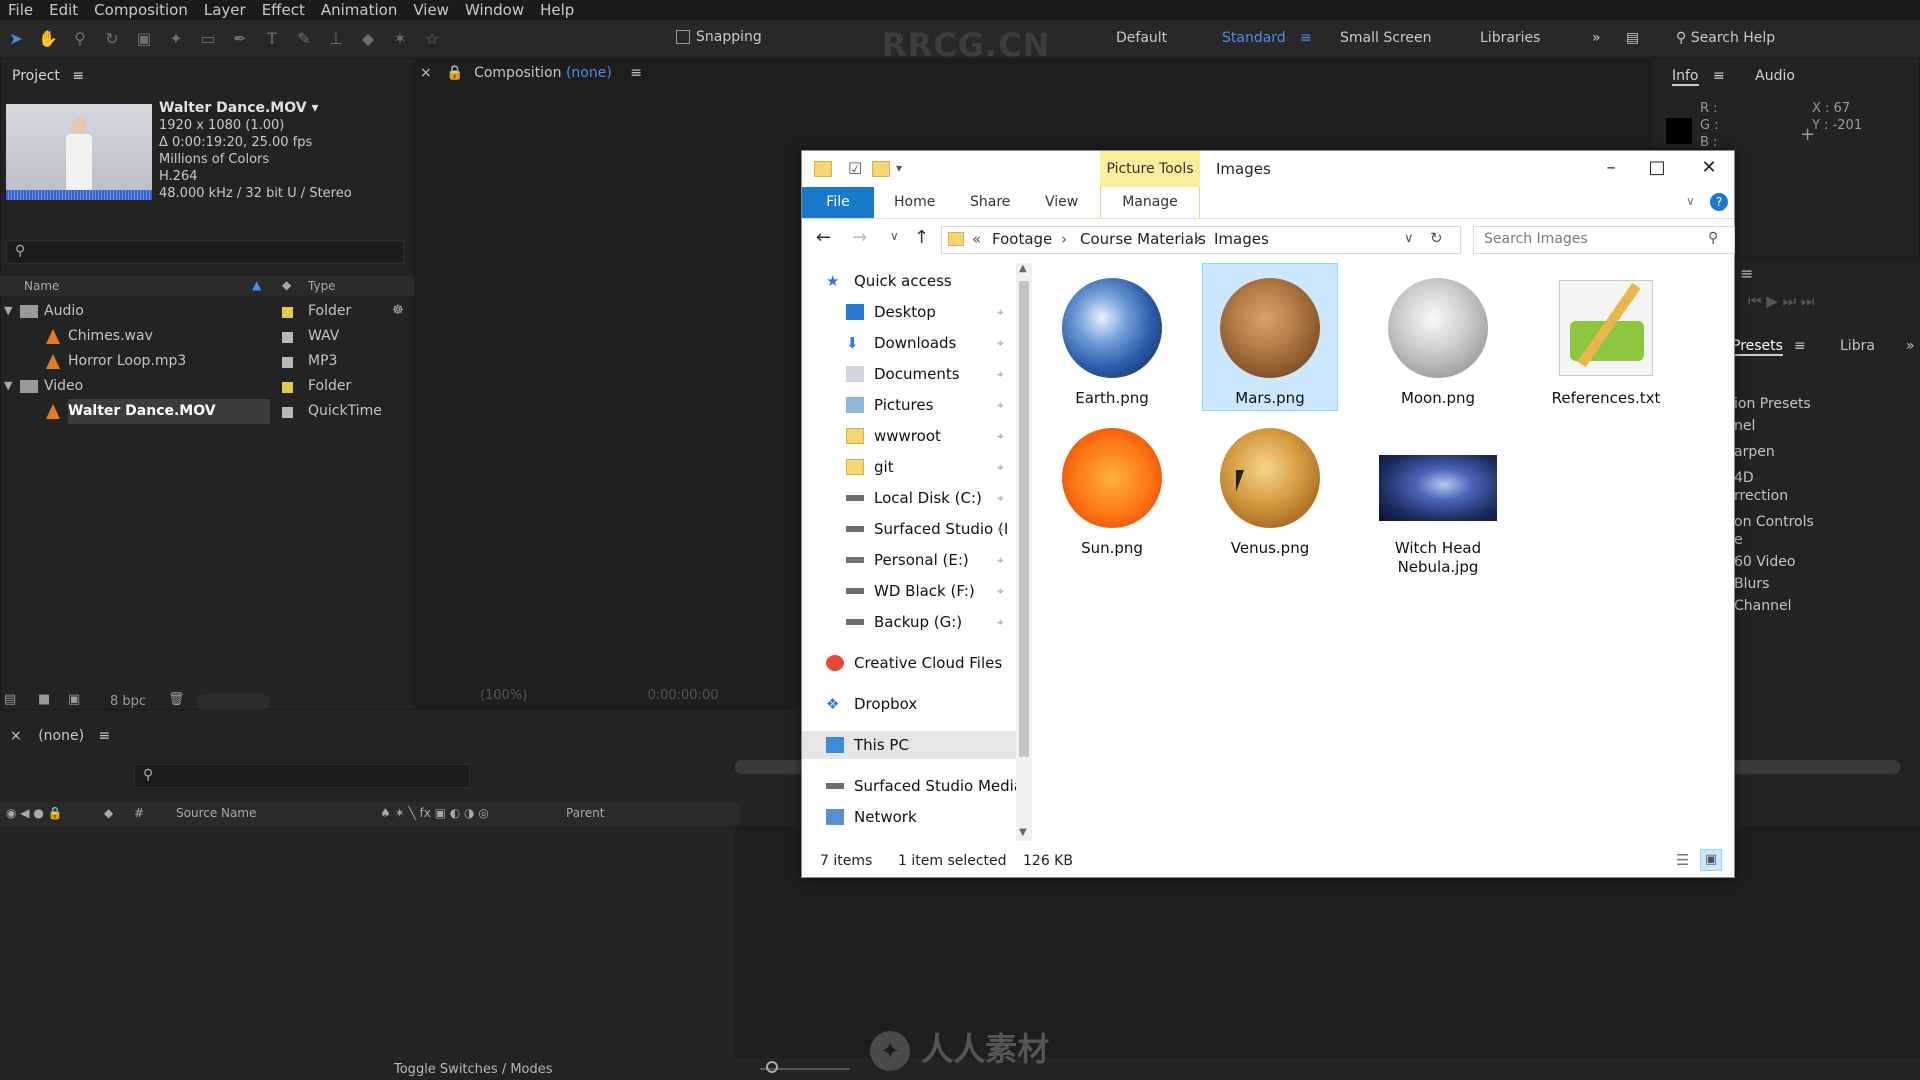  I want to click on nav-item: ★ Quick access, so click(889, 281).